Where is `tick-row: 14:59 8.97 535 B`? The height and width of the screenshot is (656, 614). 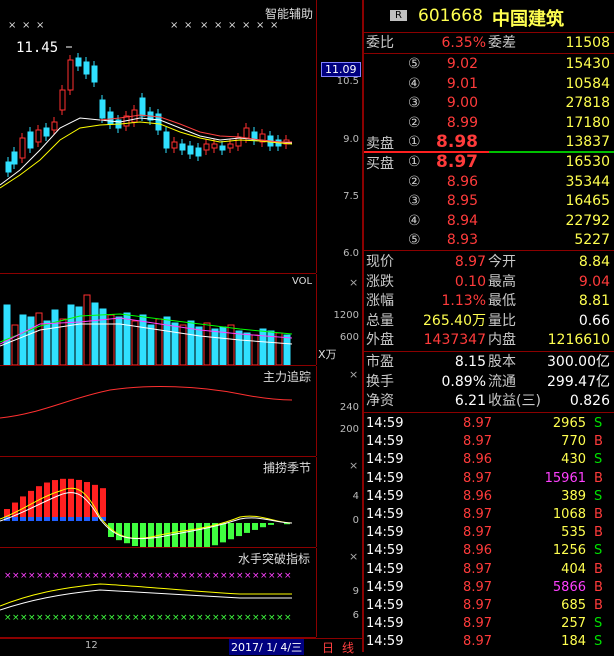
tick-row: 14:59 8.97 535 B is located at coordinates (489, 533).